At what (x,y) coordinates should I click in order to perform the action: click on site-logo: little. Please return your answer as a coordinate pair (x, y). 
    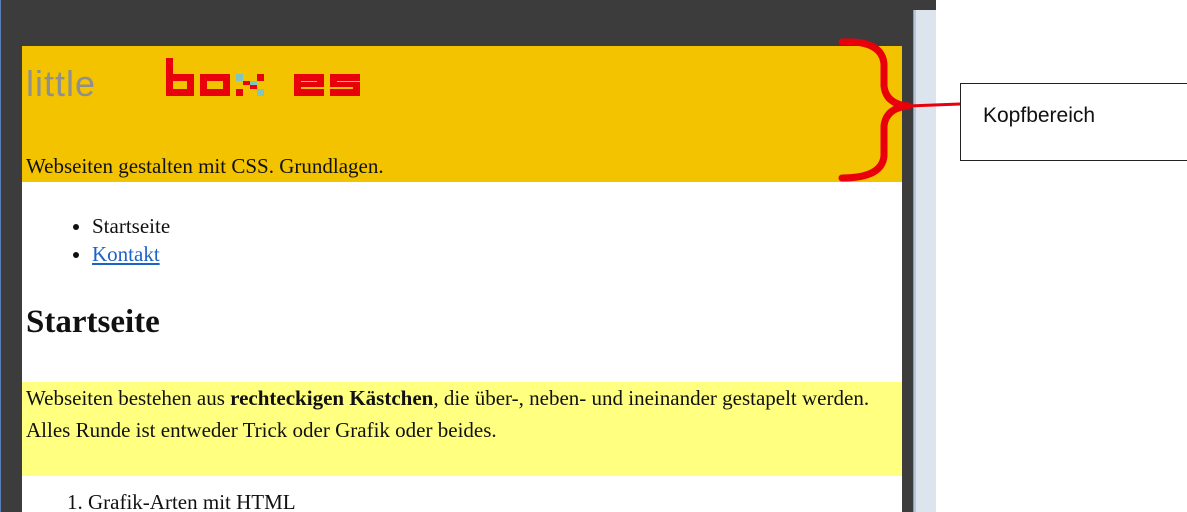
    Looking at the image, I should click on (216, 80).